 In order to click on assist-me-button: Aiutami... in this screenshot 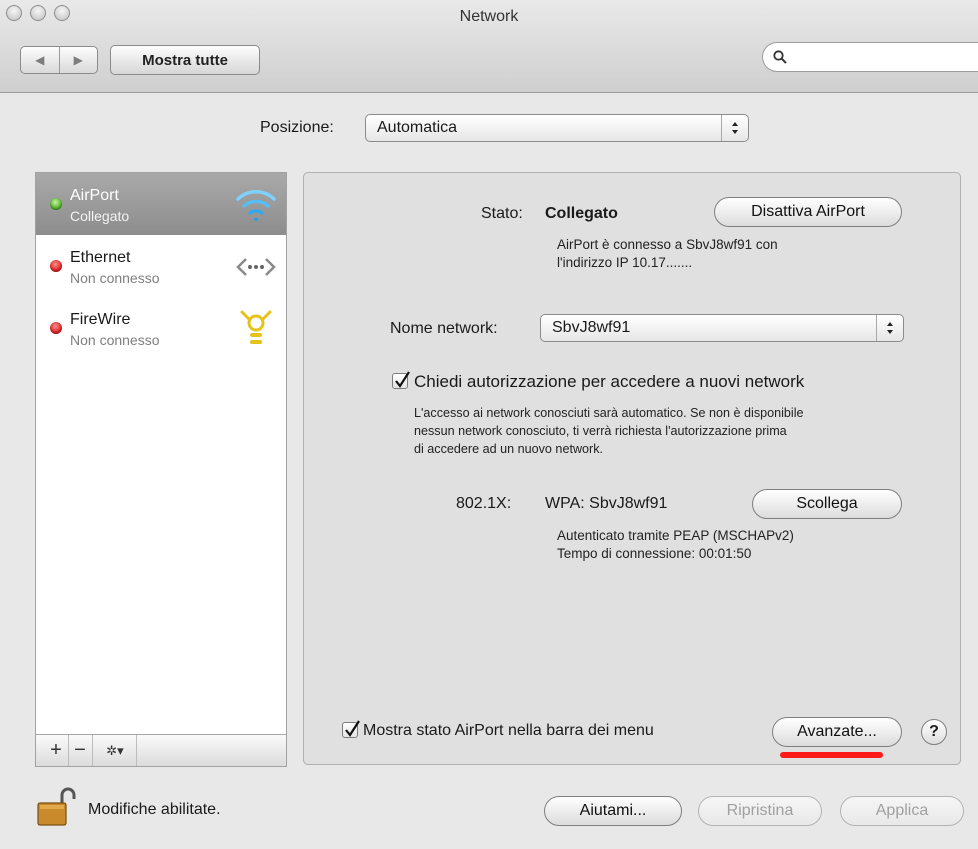, I will do `click(613, 811)`.